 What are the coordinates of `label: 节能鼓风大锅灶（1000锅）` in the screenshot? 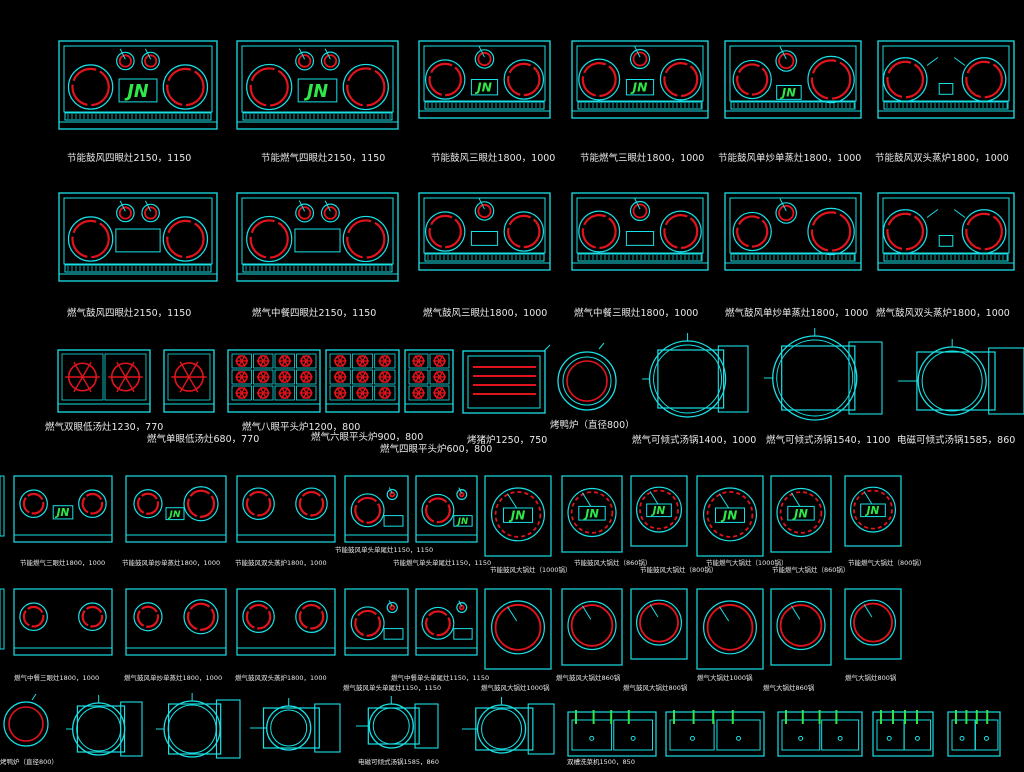 It's located at (531, 570).